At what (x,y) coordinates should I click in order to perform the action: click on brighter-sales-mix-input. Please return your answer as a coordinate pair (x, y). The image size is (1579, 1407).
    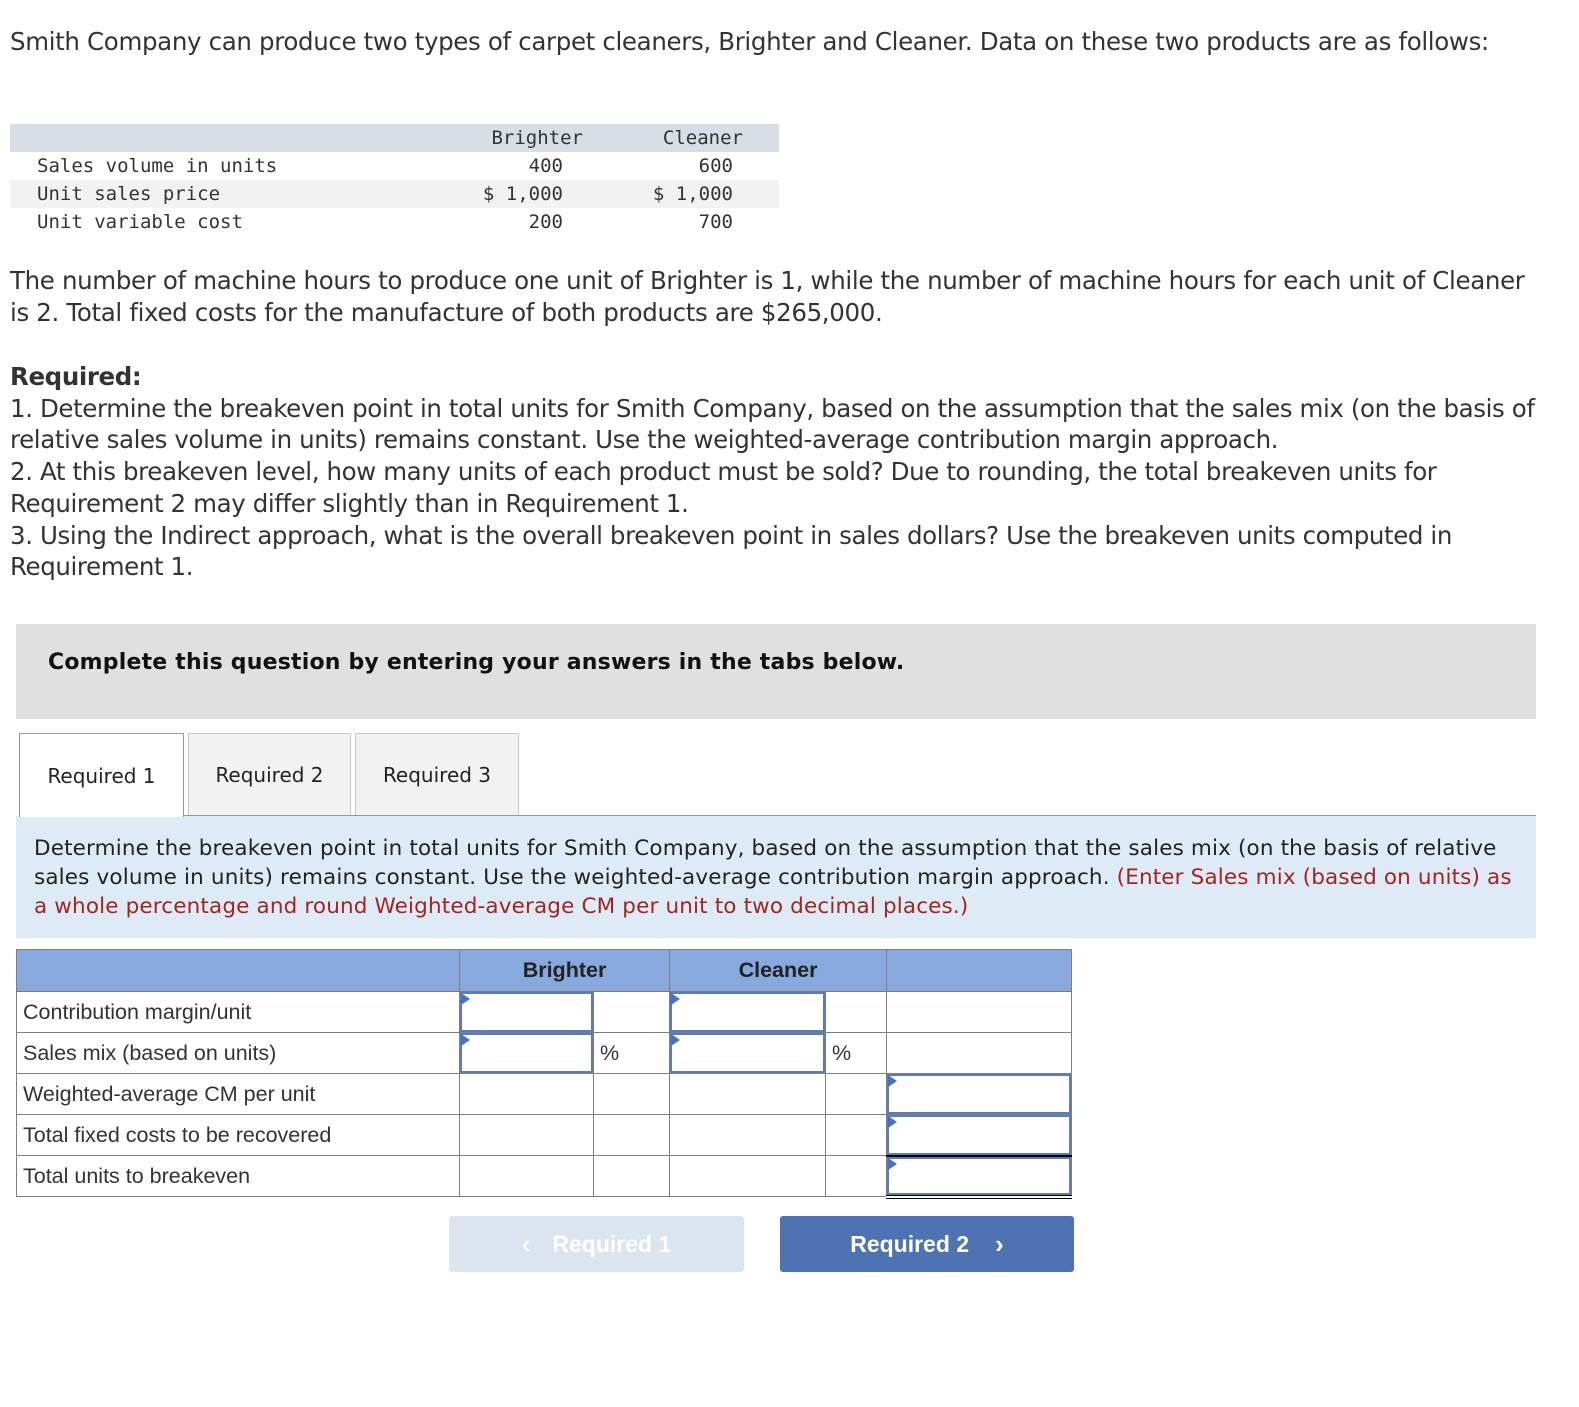
    Looking at the image, I should click on (526, 1053).